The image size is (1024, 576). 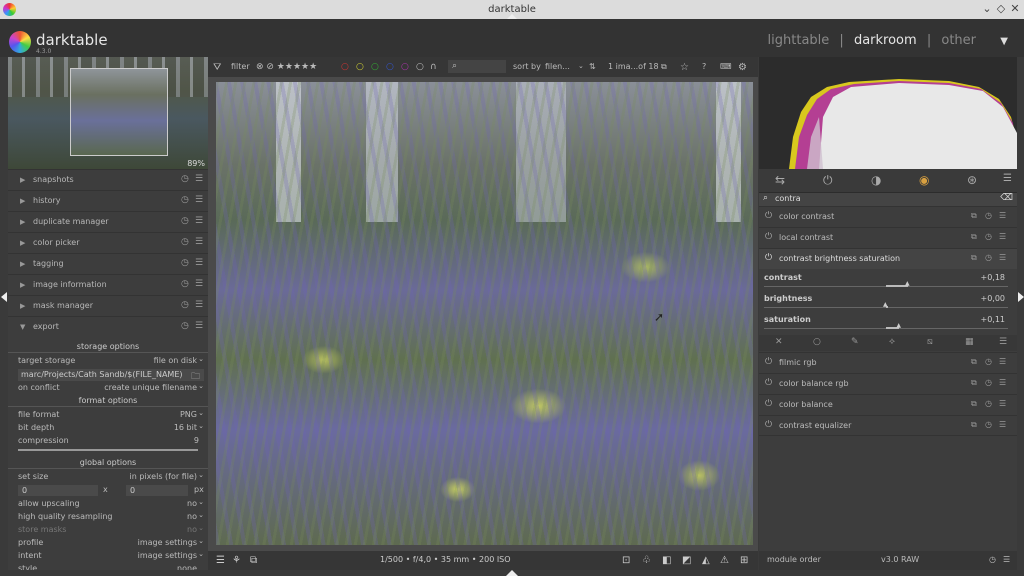 What do you see at coordinates (110, 567) in the screenshot?
I see `style-select: style none` at bounding box center [110, 567].